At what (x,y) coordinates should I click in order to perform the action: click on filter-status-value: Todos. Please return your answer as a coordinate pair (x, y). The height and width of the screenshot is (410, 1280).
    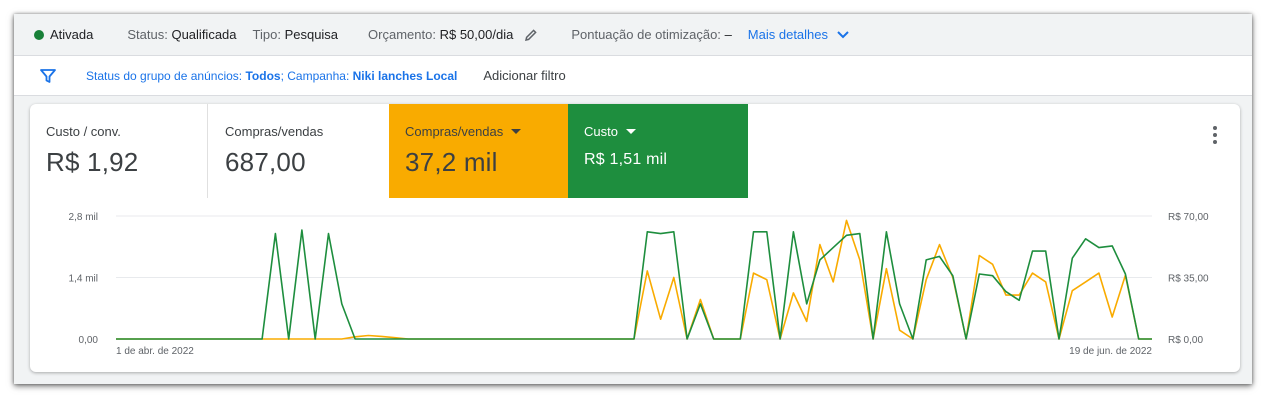
    Looking at the image, I should click on (263, 75).